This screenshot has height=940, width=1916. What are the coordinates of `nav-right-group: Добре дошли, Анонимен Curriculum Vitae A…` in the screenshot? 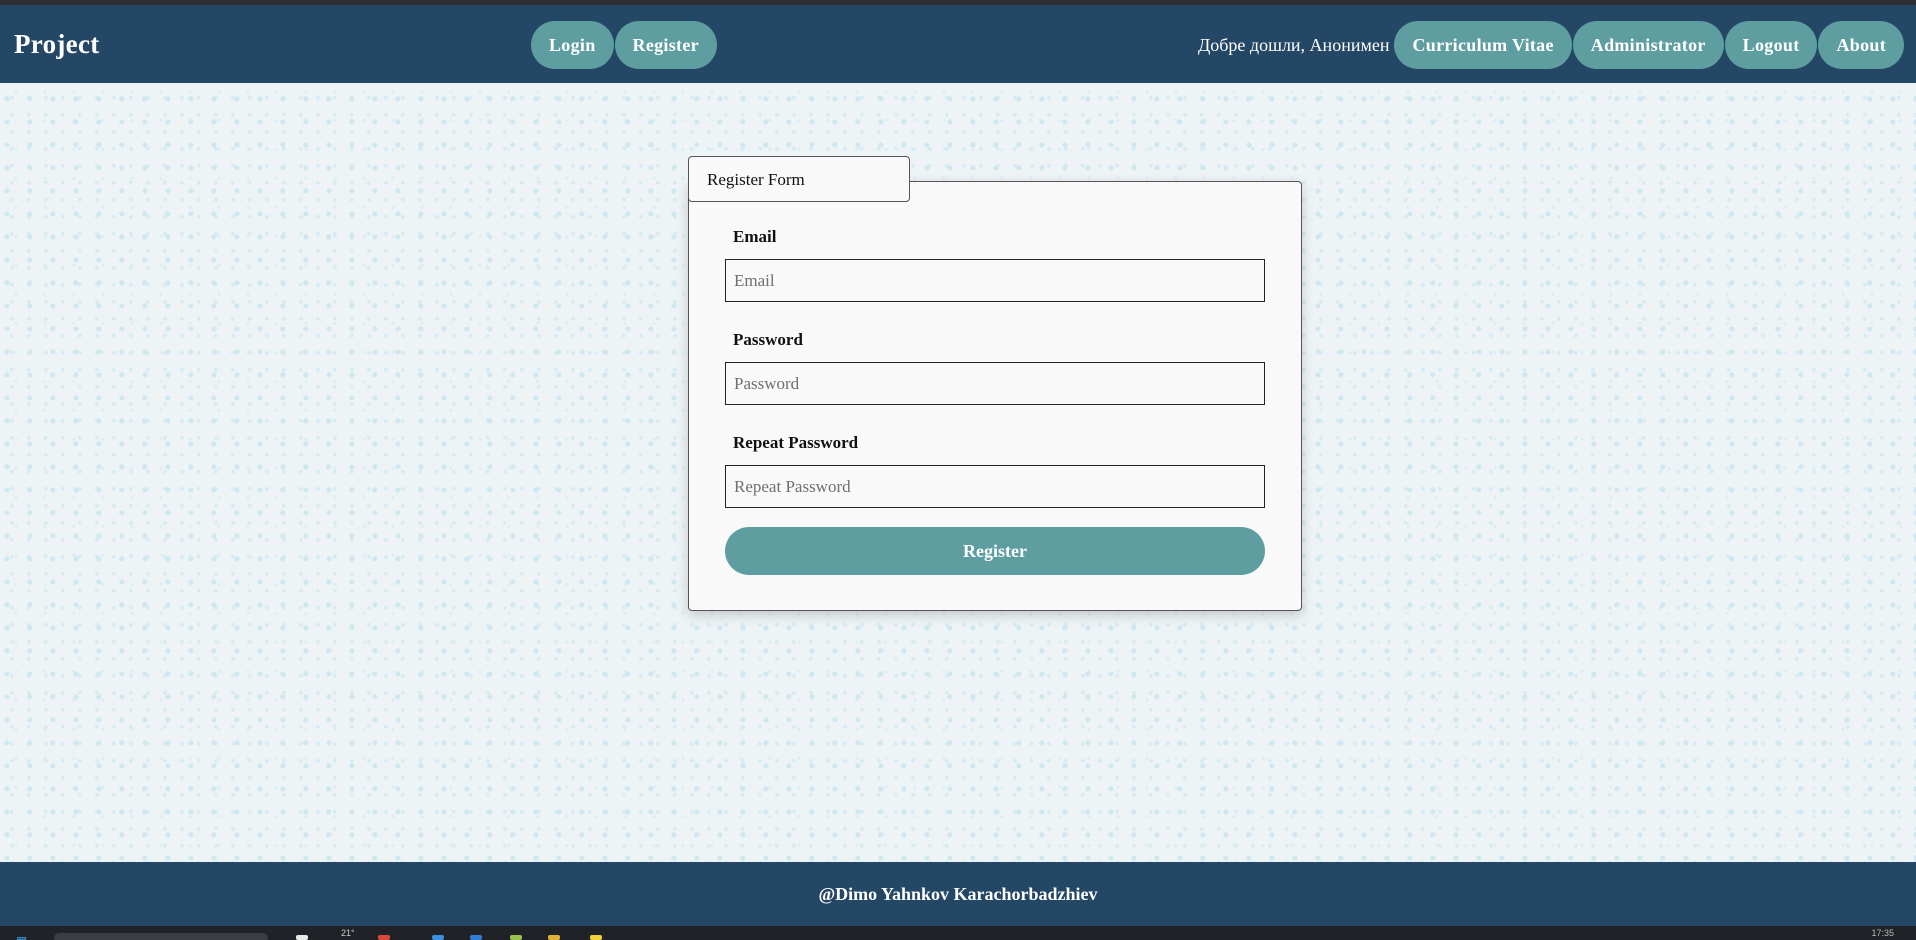 It's located at (1551, 45).